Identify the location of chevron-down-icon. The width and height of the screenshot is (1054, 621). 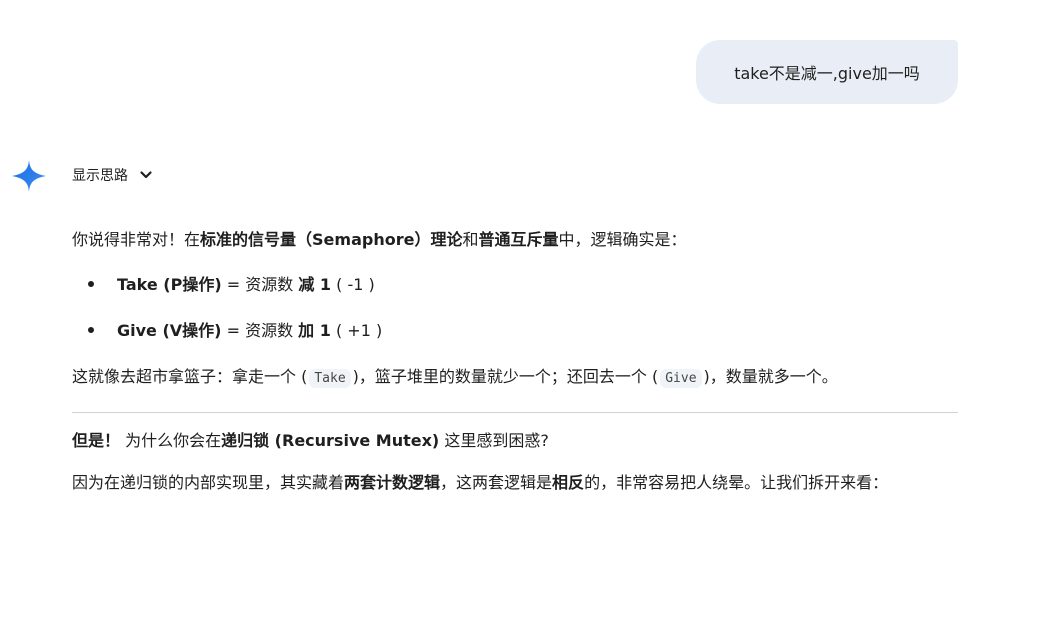
(146, 175).